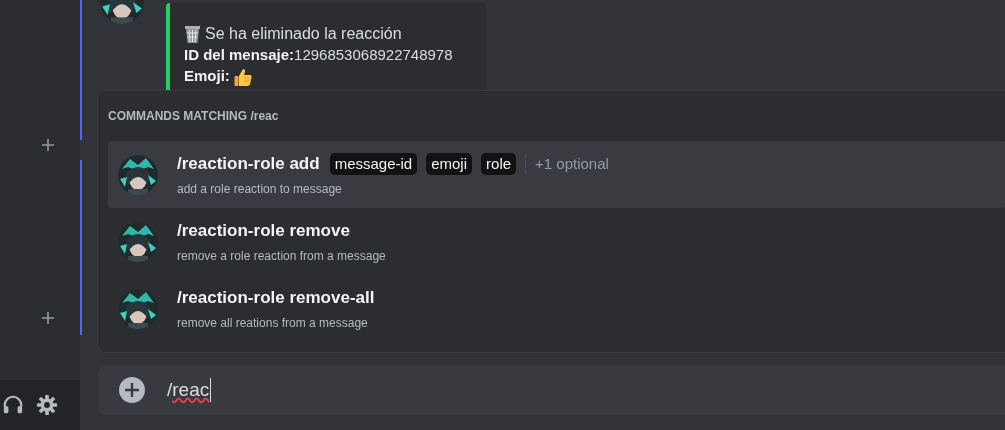  Describe the element at coordinates (556, 241) in the screenshot. I see `command-item: /reaction-role remove remove a role reaction from a message` at that location.